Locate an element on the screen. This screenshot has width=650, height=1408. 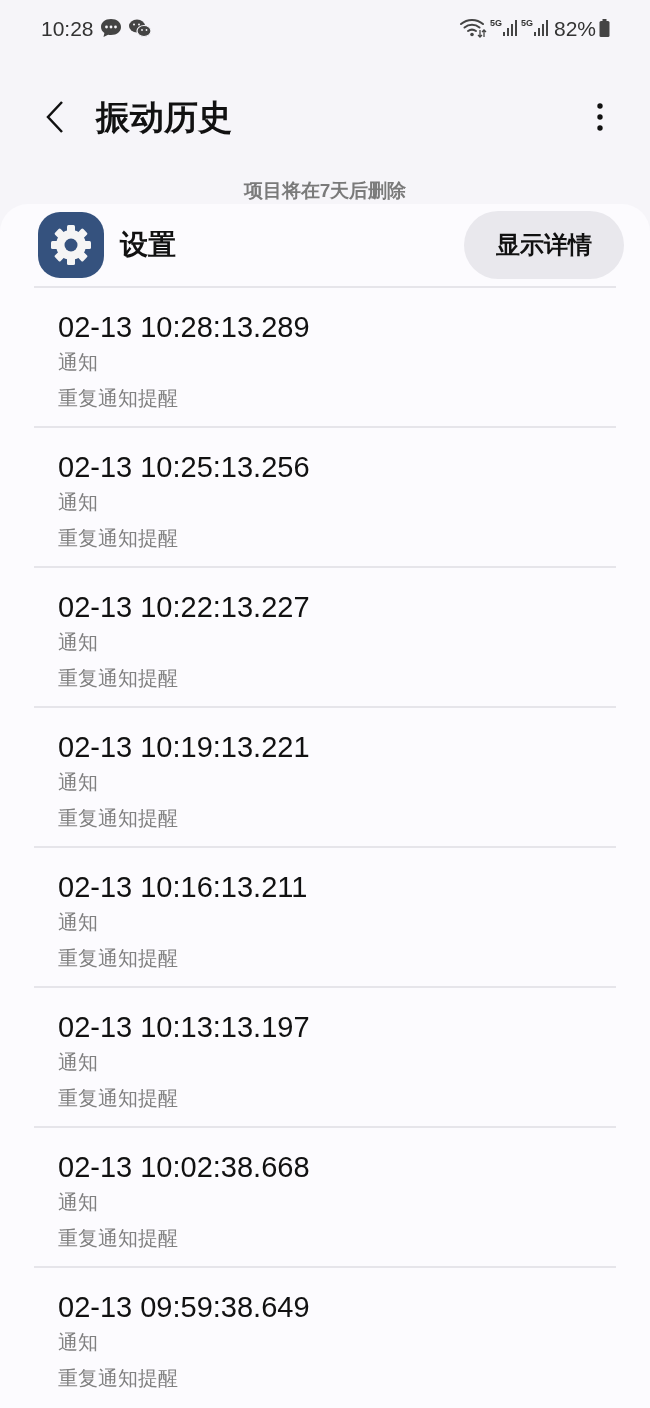
app-name: 设置 is located at coordinates (148, 245).